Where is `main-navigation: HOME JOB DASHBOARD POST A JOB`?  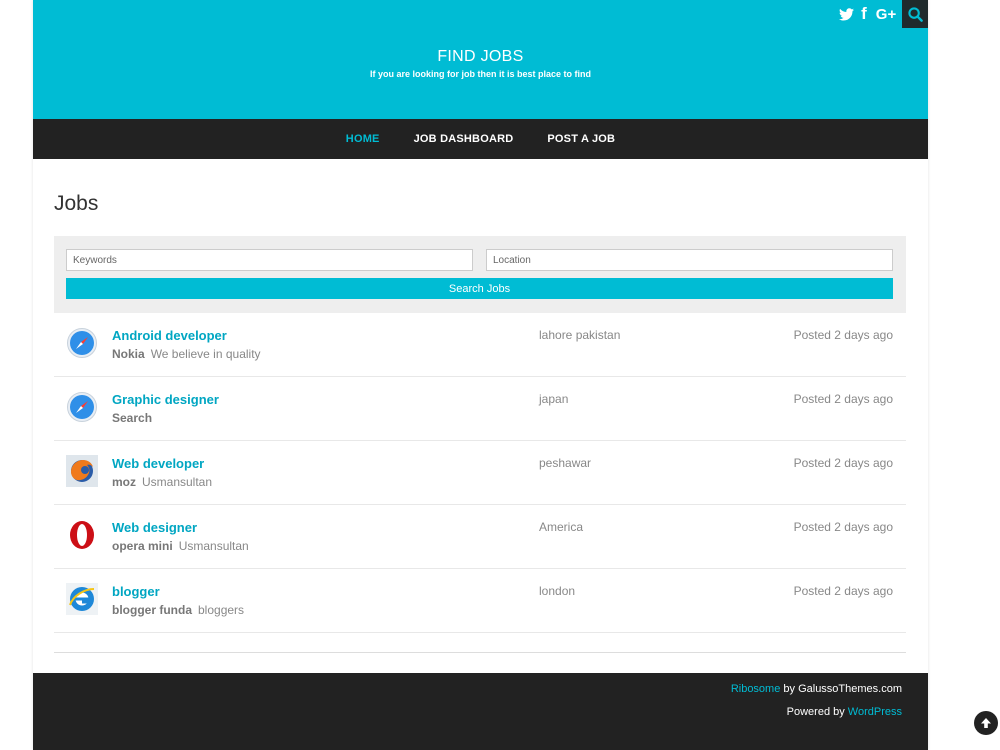
main-navigation: HOME JOB DASHBOARD POST A JOB is located at coordinates (480, 139).